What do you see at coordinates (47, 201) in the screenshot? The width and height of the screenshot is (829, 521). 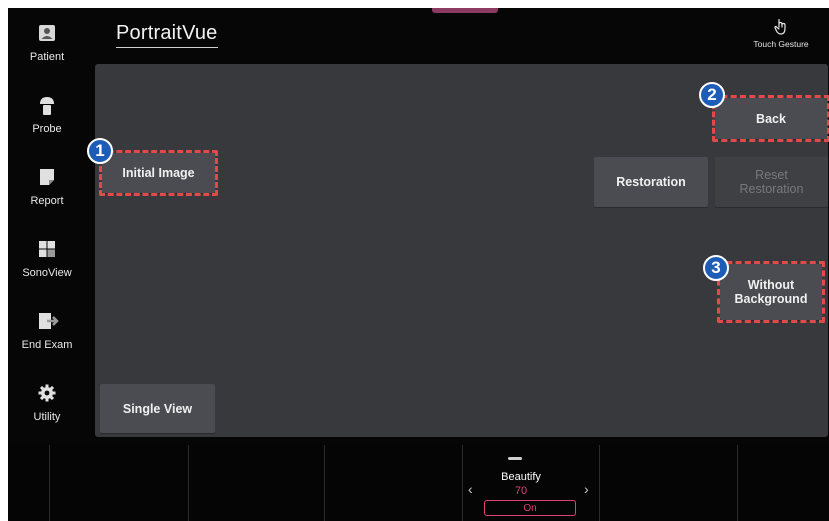 I see `sidebar-item-label: Report` at bounding box center [47, 201].